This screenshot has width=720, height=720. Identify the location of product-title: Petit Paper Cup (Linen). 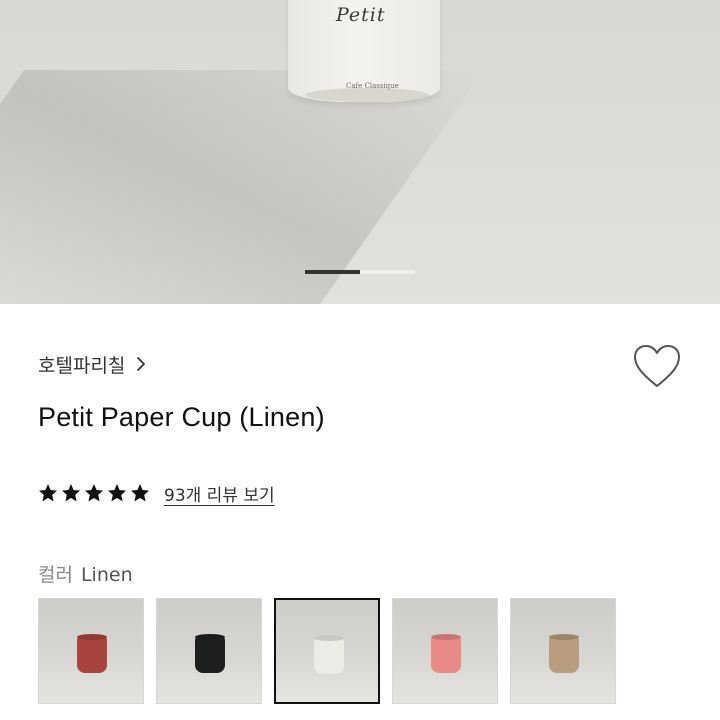
(181, 417).